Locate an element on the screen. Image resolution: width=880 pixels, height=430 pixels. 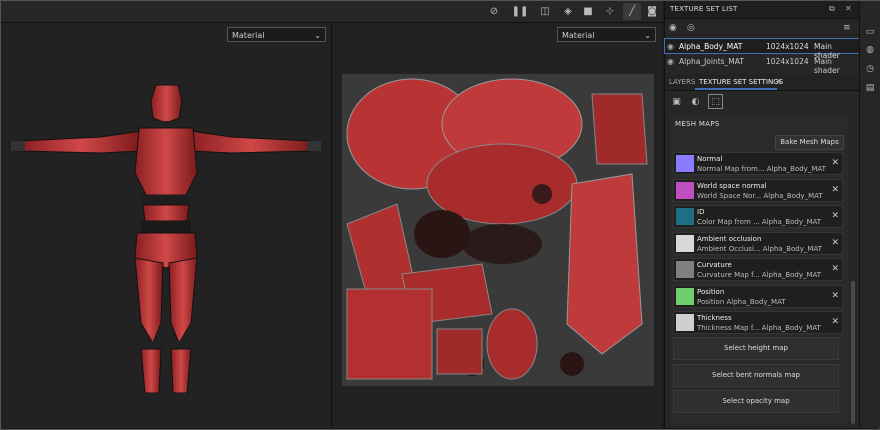
material-icon: ◐ is located at coordinates (695, 101).